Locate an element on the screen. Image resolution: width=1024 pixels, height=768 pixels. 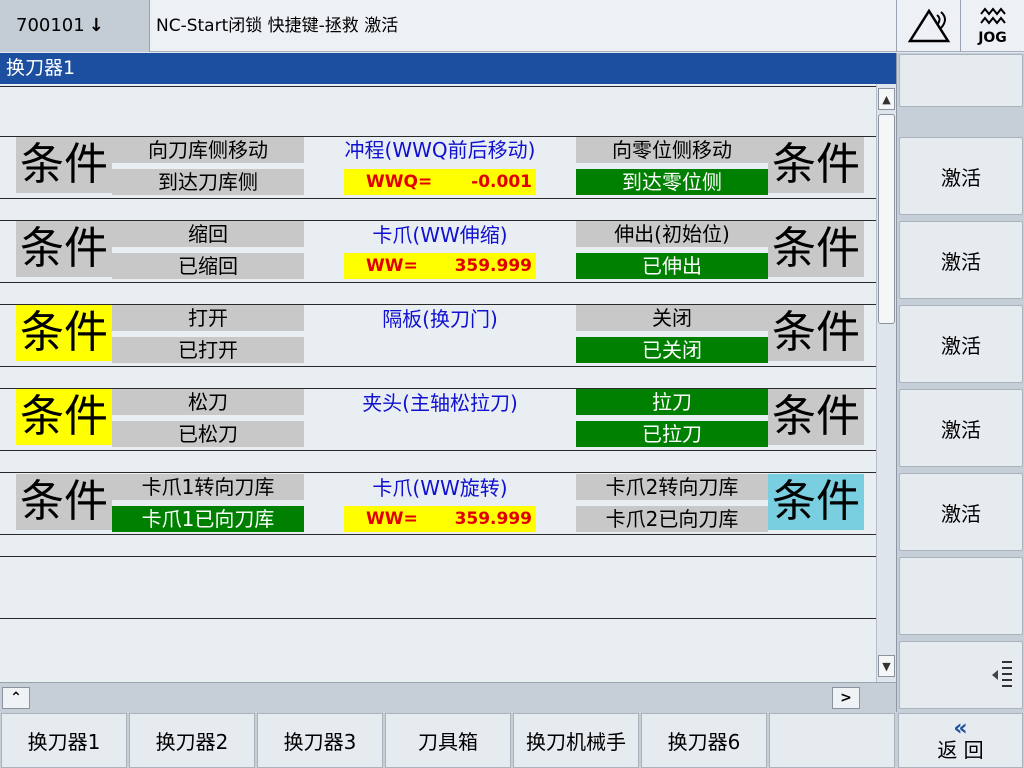
left-command-button: 打开 is located at coordinates (208, 318).